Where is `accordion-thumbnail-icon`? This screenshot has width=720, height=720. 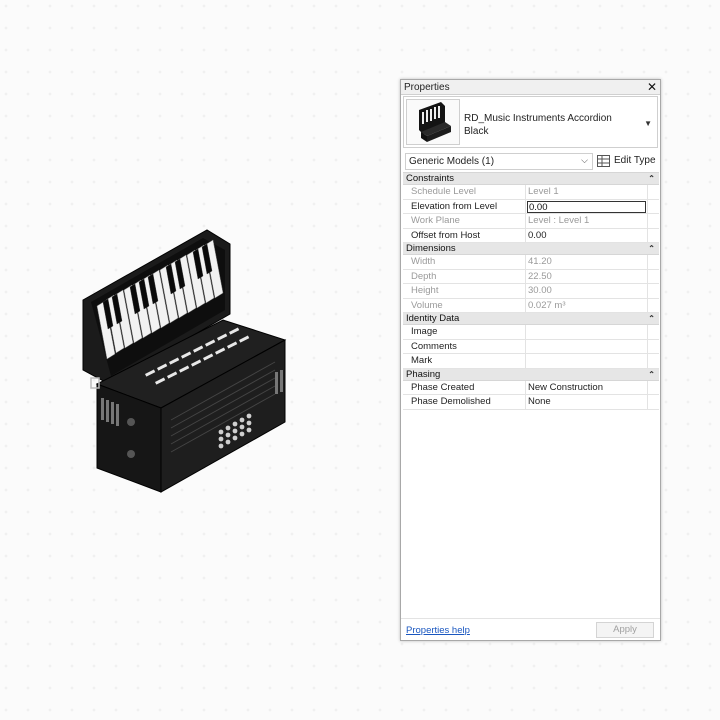
accordion-thumbnail-icon is located at coordinates (435, 122).